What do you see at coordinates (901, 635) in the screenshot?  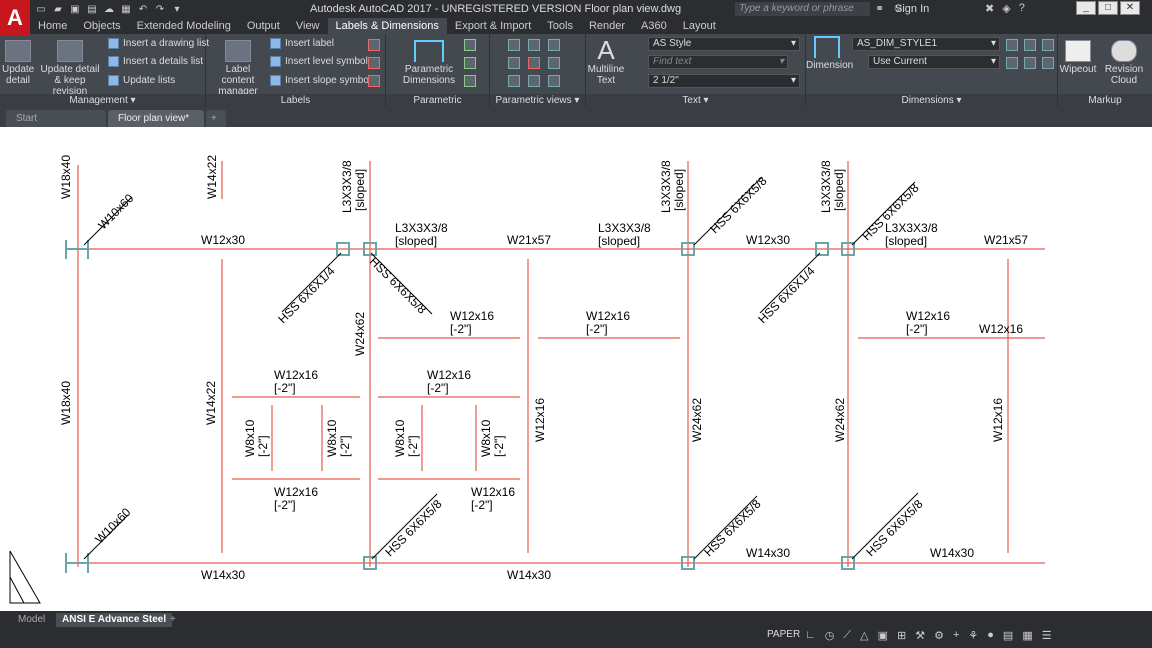 I see `viewport-icon: ⊞` at bounding box center [901, 635].